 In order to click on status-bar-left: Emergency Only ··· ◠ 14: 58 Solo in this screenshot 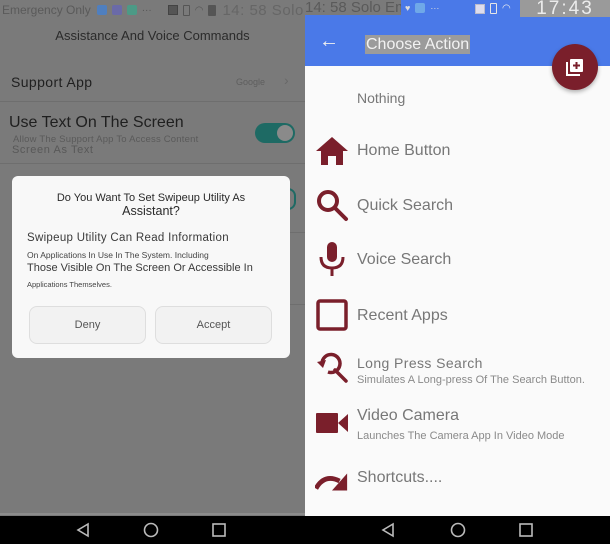, I will do `click(152, 10)`.